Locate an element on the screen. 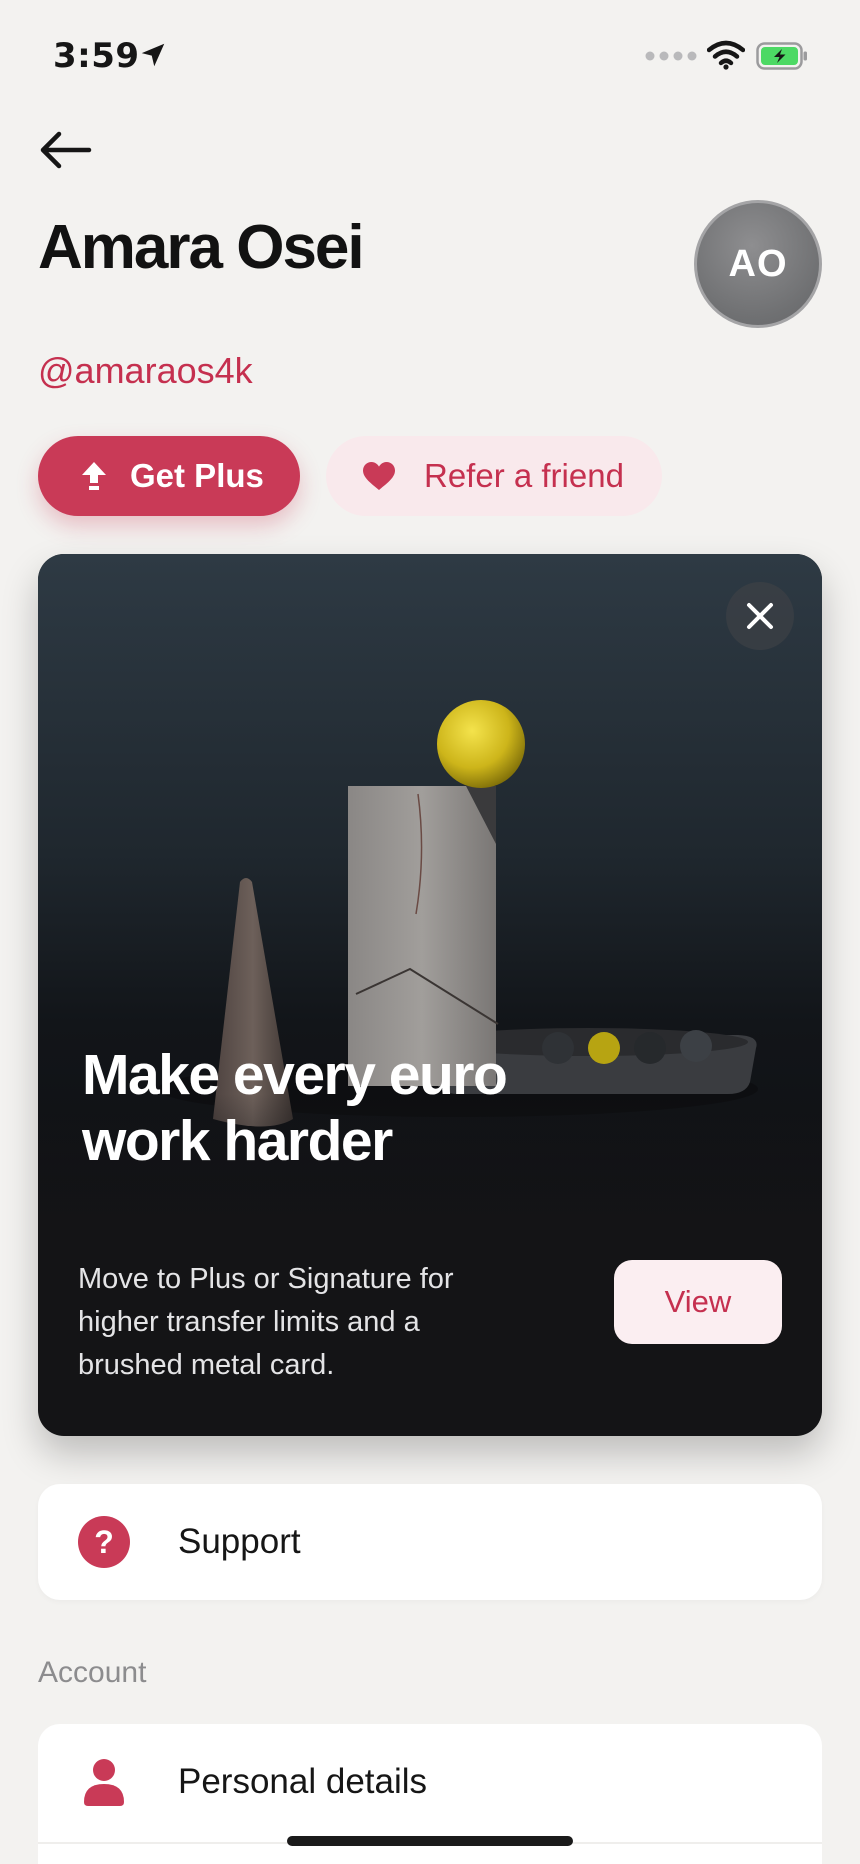 The width and height of the screenshot is (860, 1864). avatar-initials: AO is located at coordinates (758, 263).